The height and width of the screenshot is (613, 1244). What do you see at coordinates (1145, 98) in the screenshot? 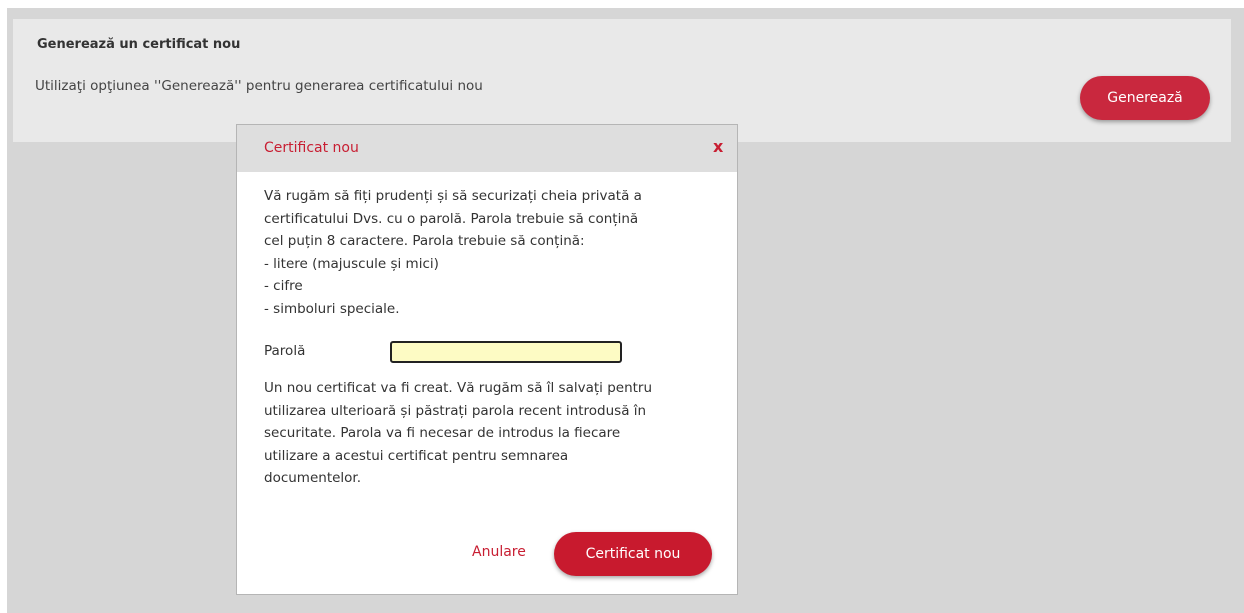
I see `generate-button: Generează` at bounding box center [1145, 98].